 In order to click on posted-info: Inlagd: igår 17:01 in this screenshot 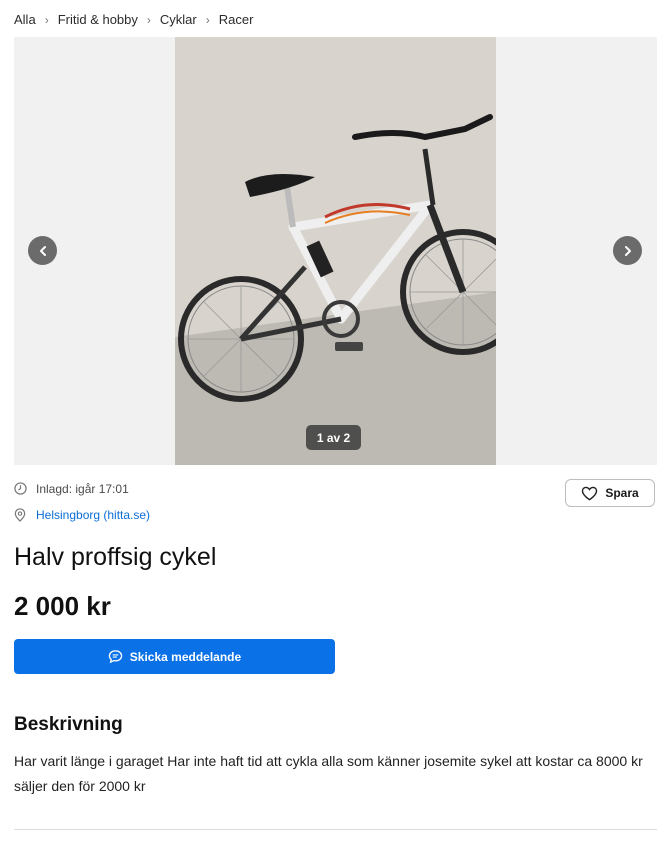, I will do `click(71, 488)`.